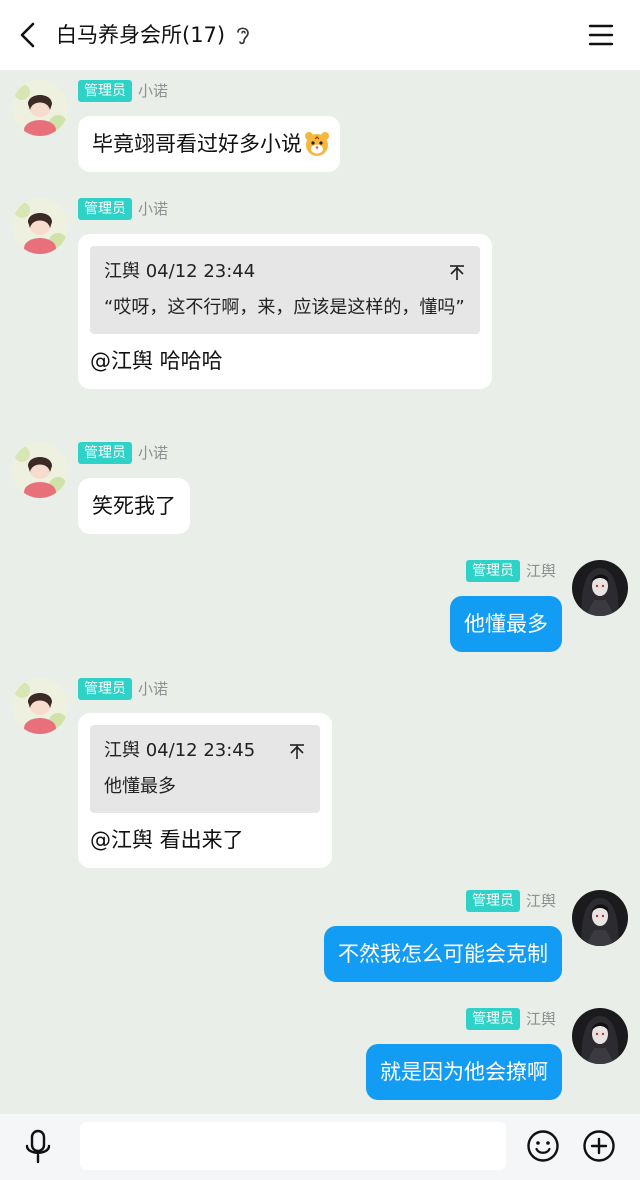  I want to click on message-bubble: 笑死我了, so click(134, 506).